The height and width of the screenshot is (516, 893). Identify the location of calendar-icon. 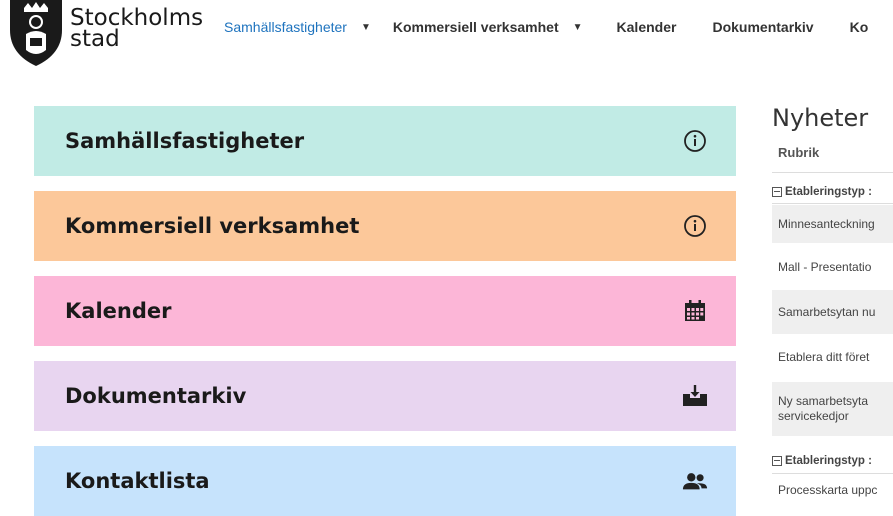
(695, 311).